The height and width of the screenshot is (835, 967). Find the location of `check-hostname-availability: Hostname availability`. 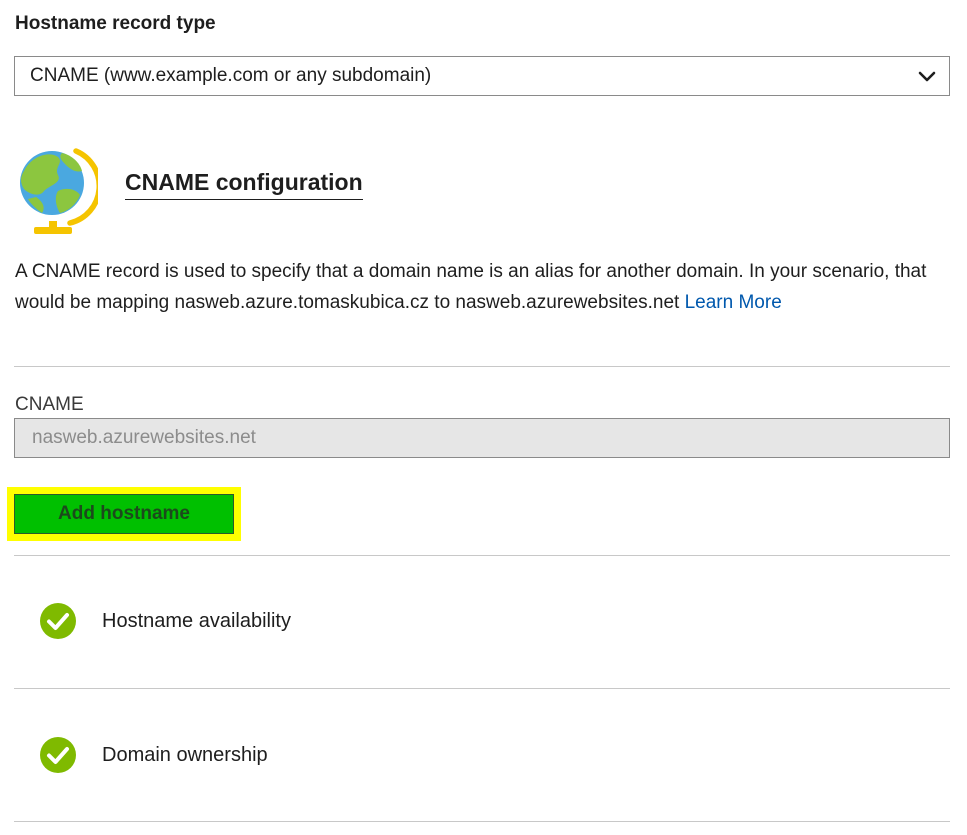

check-hostname-availability: Hostname availability is located at coordinates (165, 621).